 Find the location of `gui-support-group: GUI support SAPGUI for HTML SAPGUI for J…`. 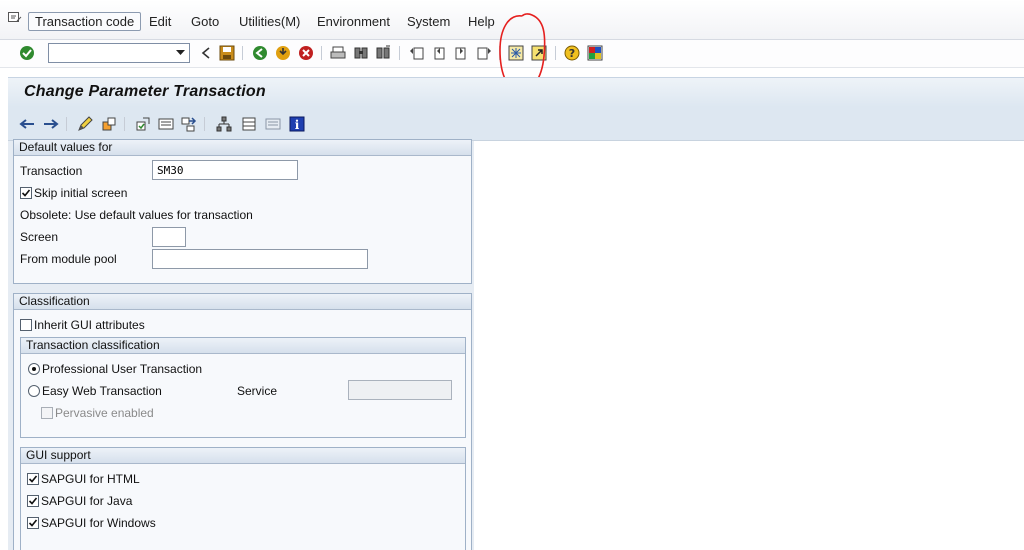

gui-support-group: GUI support SAPGUI for HTML SAPGUI for J… is located at coordinates (243, 498).